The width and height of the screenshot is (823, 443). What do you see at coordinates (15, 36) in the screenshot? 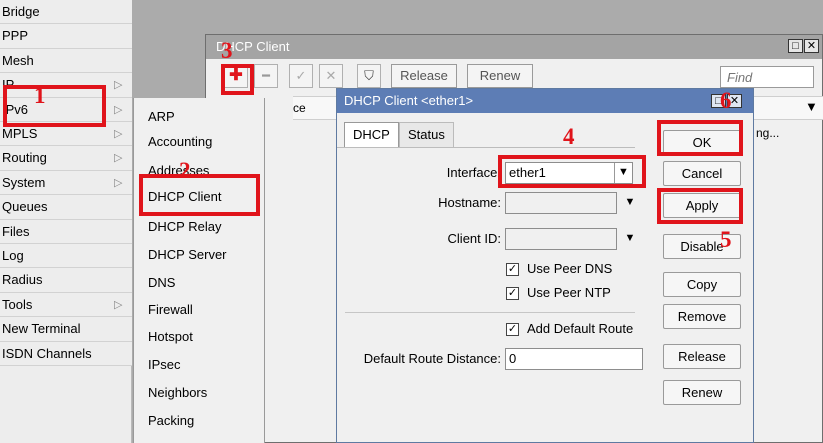
I see `sidebar-item-label: PPP` at bounding box center [15, 36].